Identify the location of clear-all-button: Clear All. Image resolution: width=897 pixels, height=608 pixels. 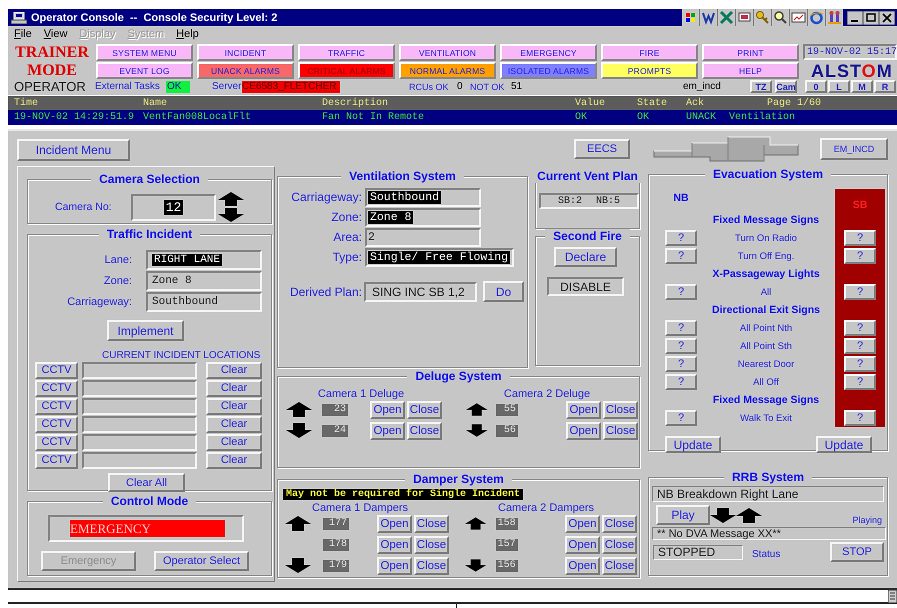
(146, 482).